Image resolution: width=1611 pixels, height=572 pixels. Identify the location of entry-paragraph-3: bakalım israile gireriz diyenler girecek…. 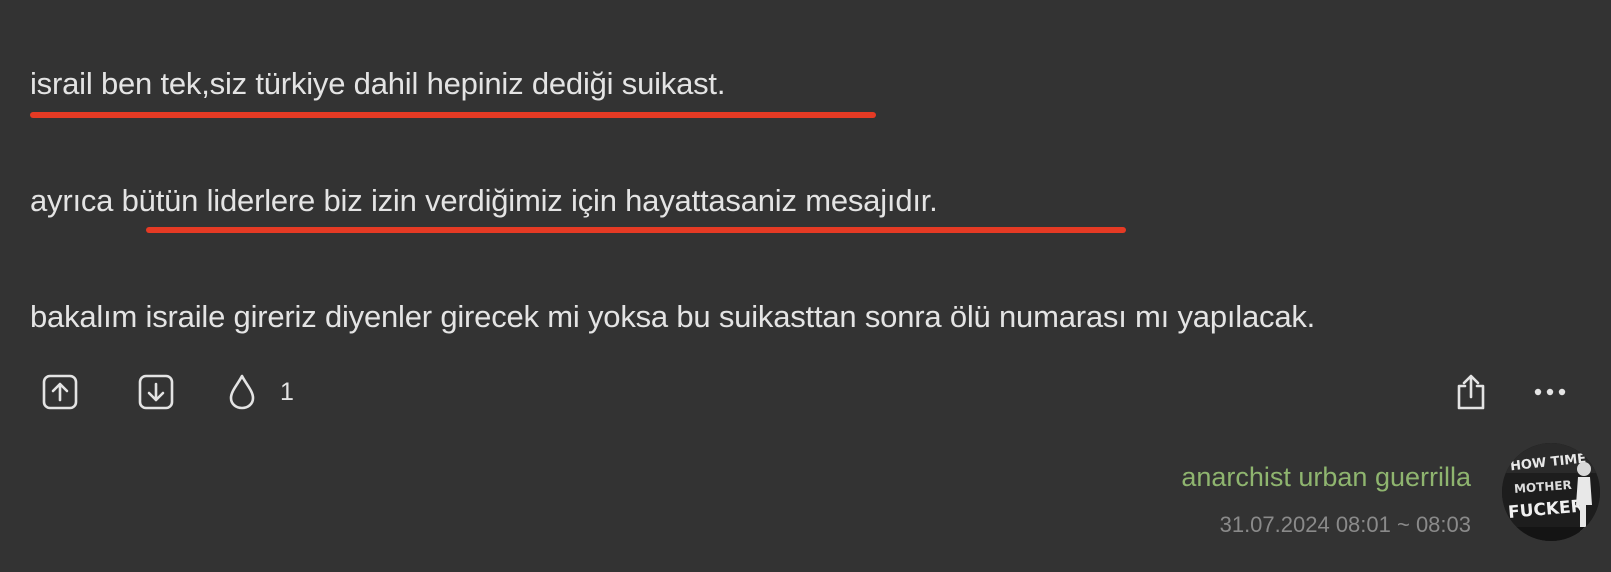
(673, 316).